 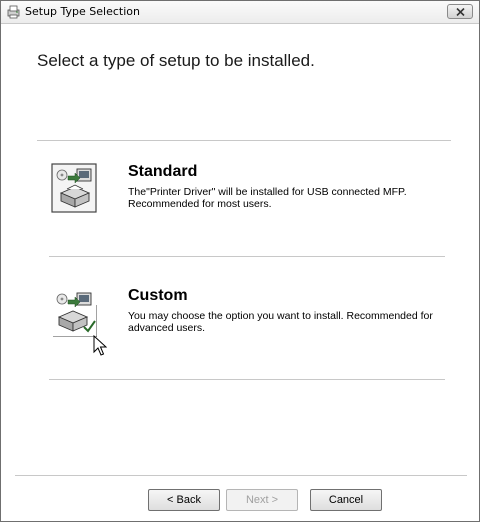 What do you see at coordinates (82, 11) in the screenshot?
I see `window-title: Setup Type Selection` at bounding box center [82, 11].